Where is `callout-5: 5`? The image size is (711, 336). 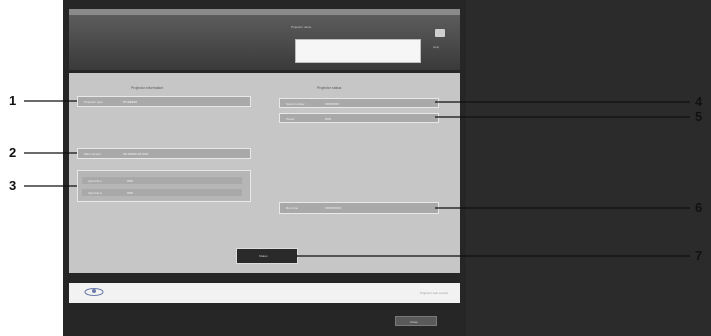
callout-5: 5 is located at coordinates (699, 116).